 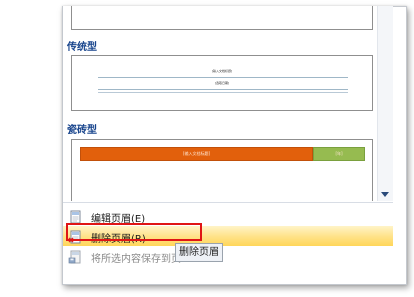 What do you see at coordinates (339, 154) in the screenshot?
I see `tile-year-block: [年]` at bounding box center [339, 154].